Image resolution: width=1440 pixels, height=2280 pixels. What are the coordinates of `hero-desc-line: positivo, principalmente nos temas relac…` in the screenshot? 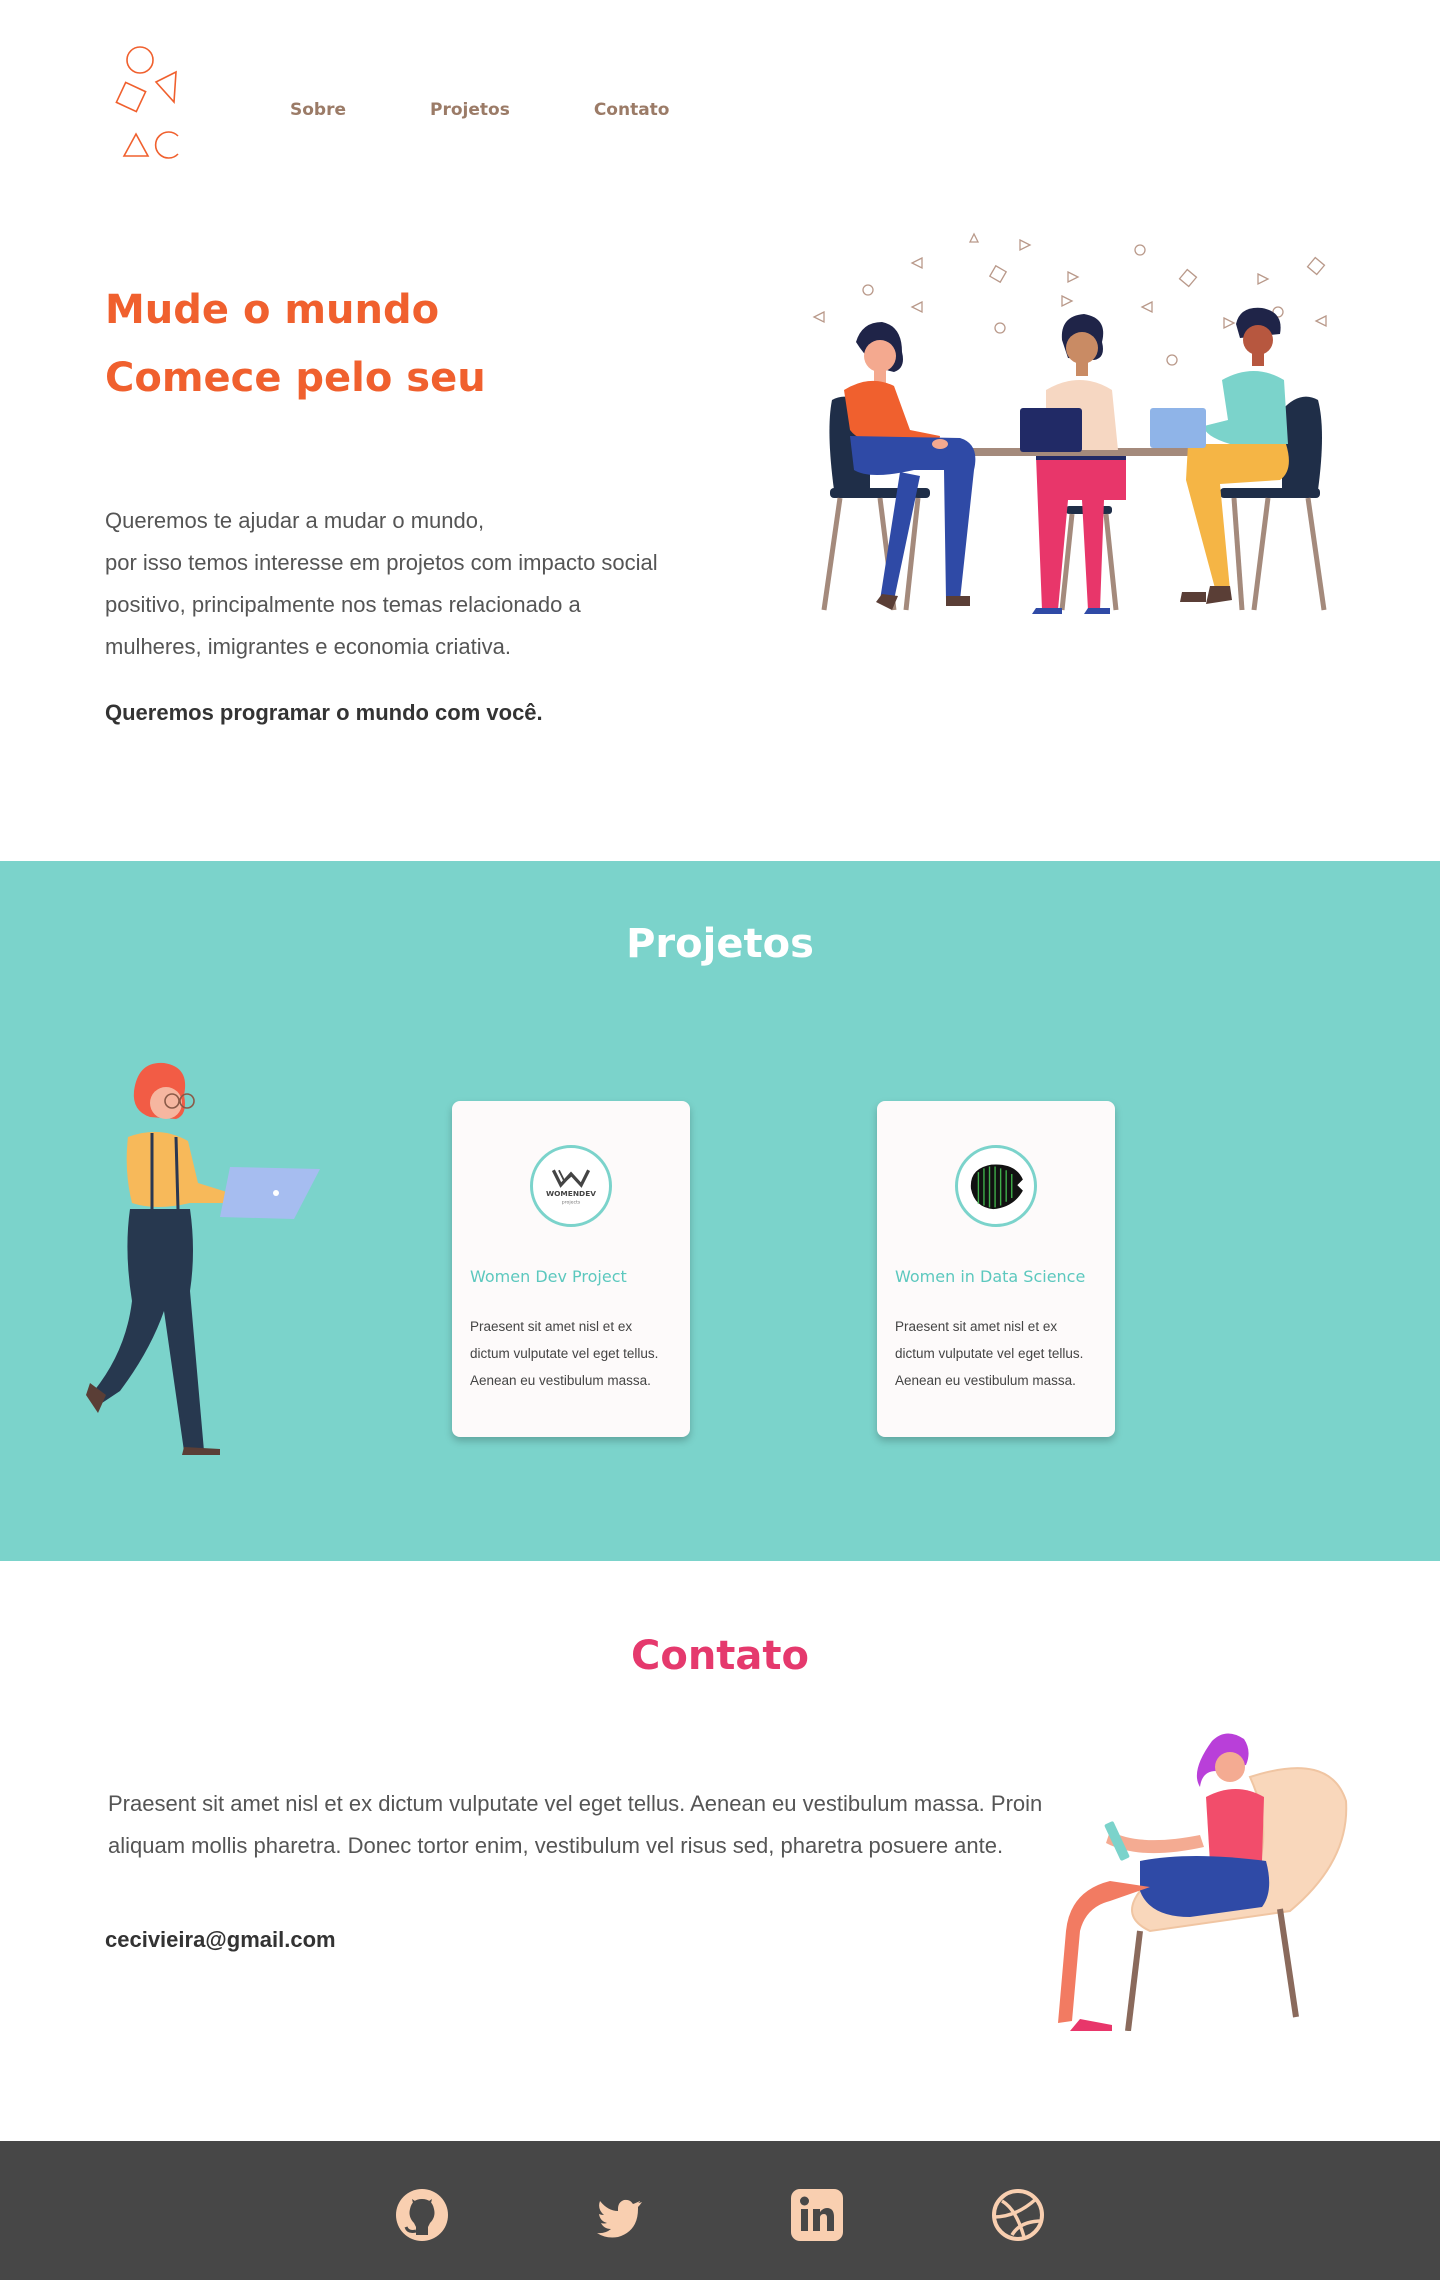 It's located at (343, 604).